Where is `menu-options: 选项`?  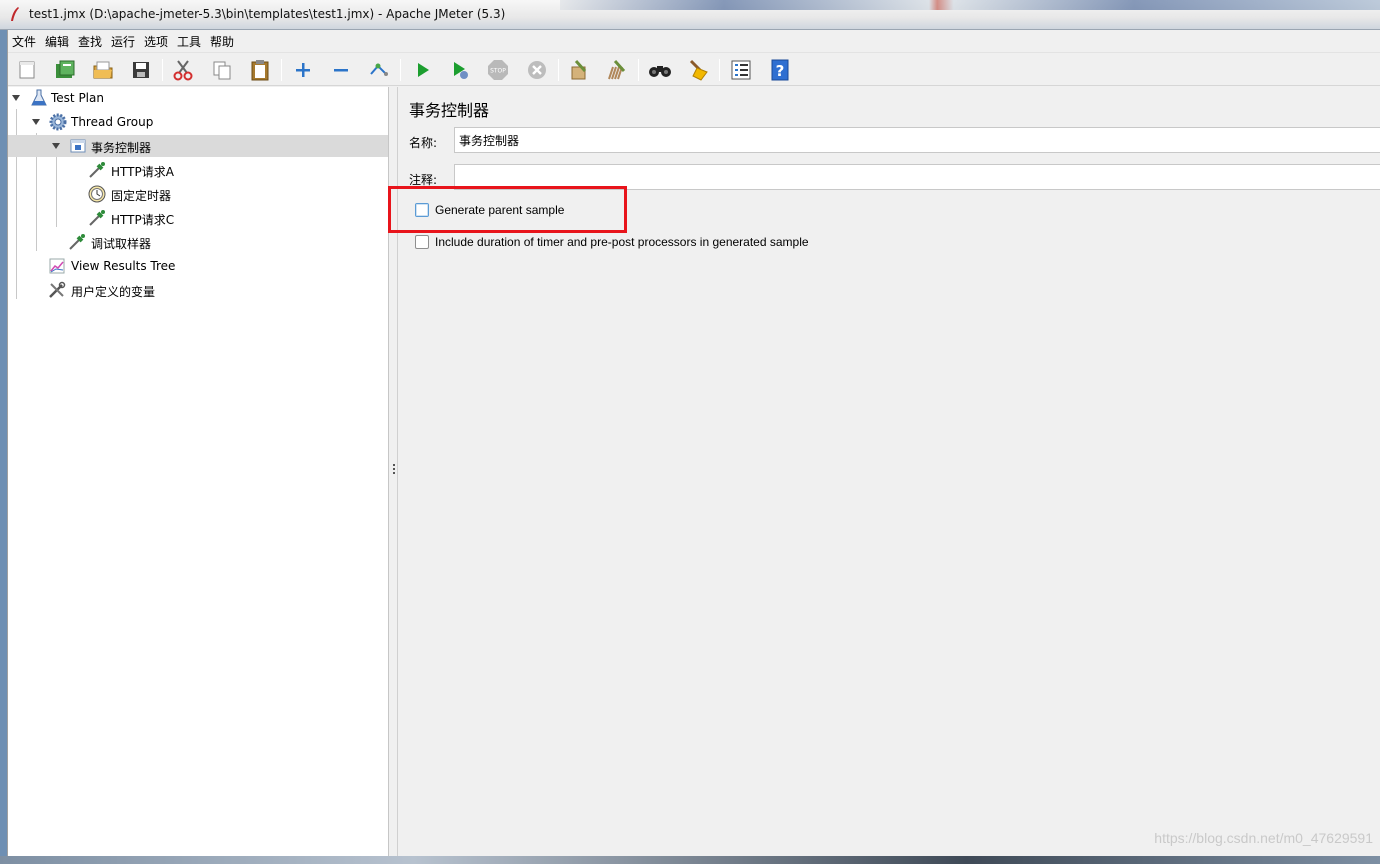
menu-options: 选项 is located at coordinates (156, 41).